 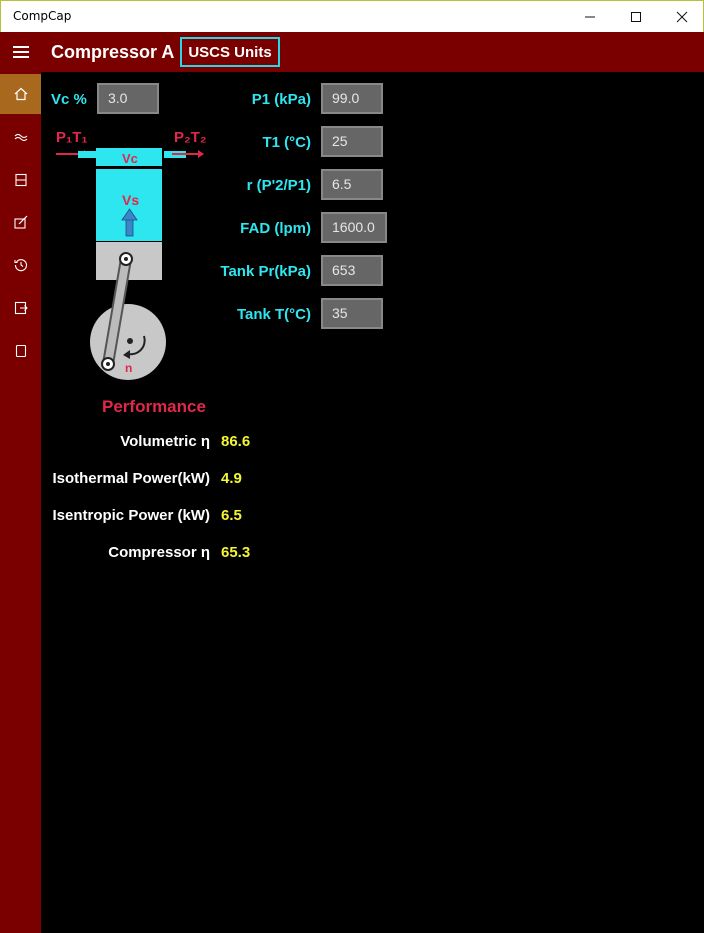 What do you see at coordinates (128, 368) in the screenshot?
I see `n-diagram-label: n` at bounding box center [128, 368].